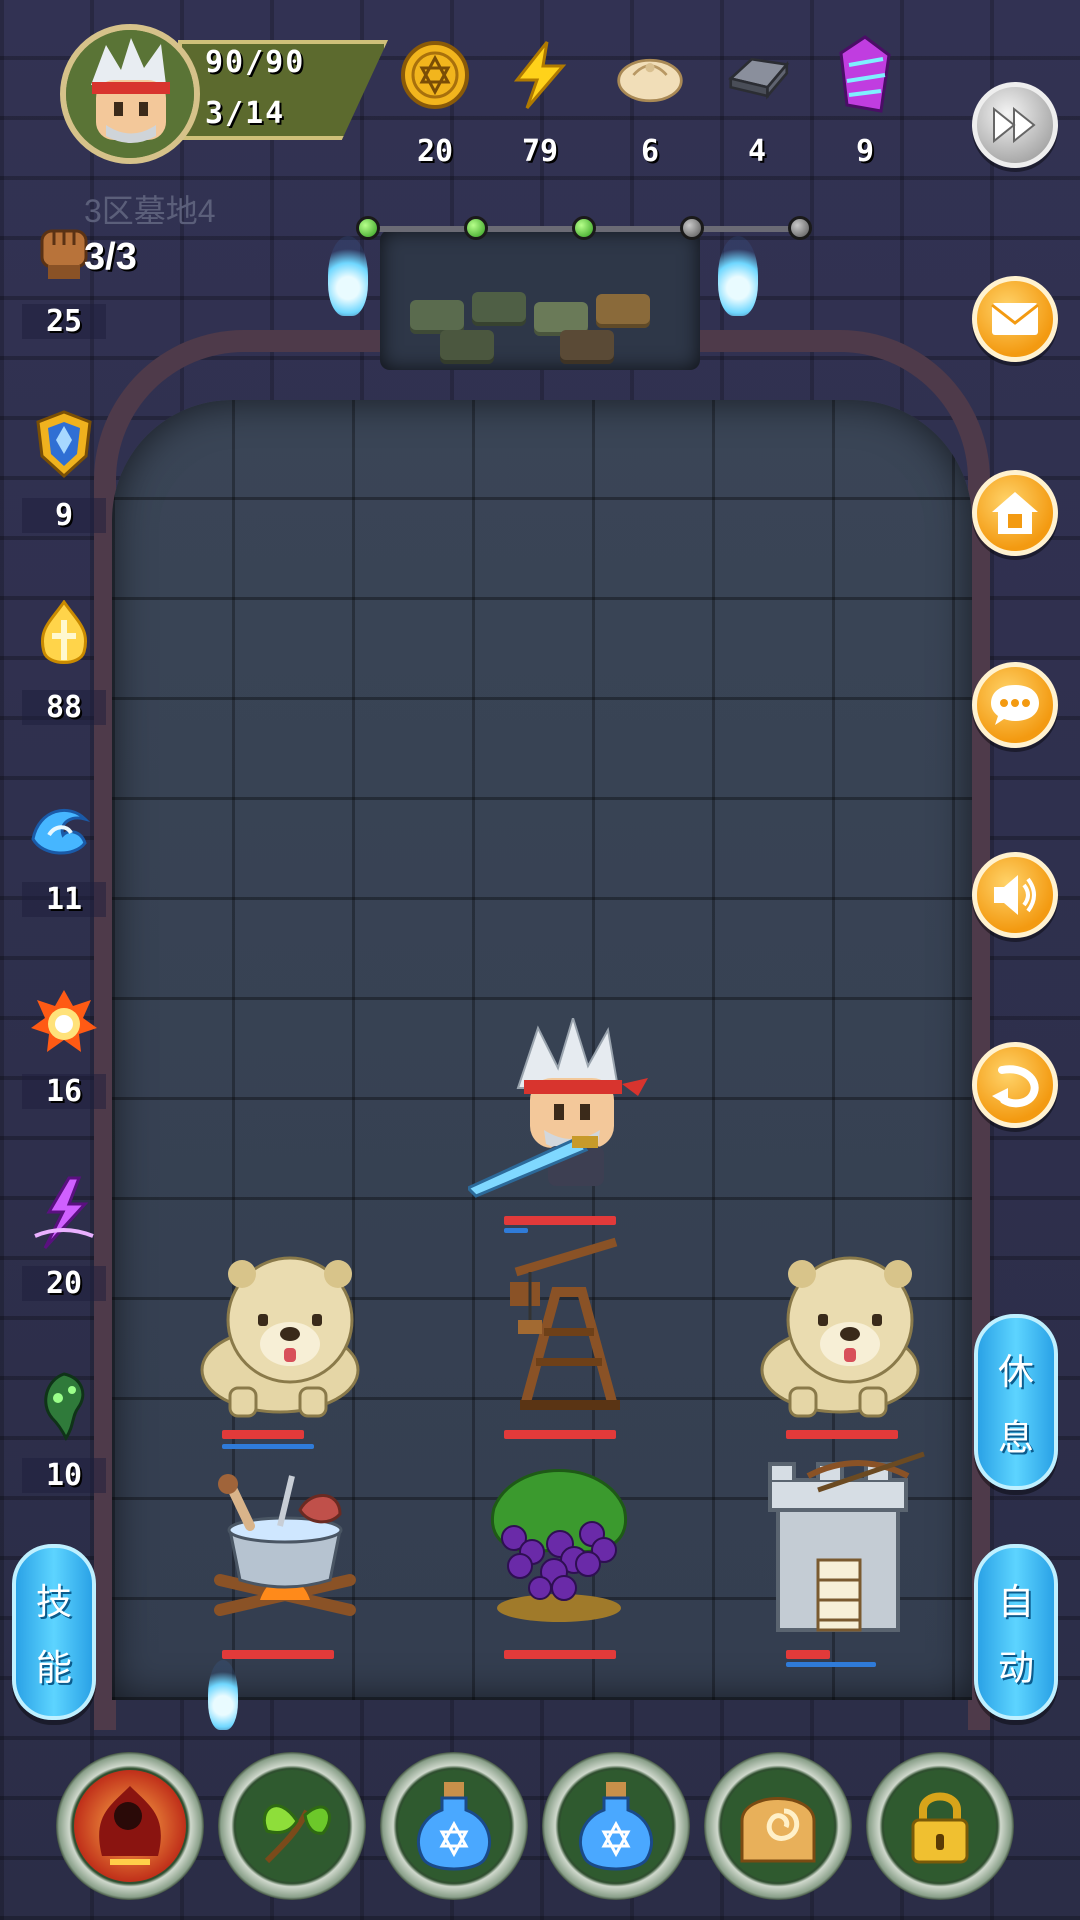 This screenshot has height=1920, width=1080. What do you see at coordinates (865, 151) in the screenshot?
I see `crystal-count: 9` at bounding box center [865, 151].